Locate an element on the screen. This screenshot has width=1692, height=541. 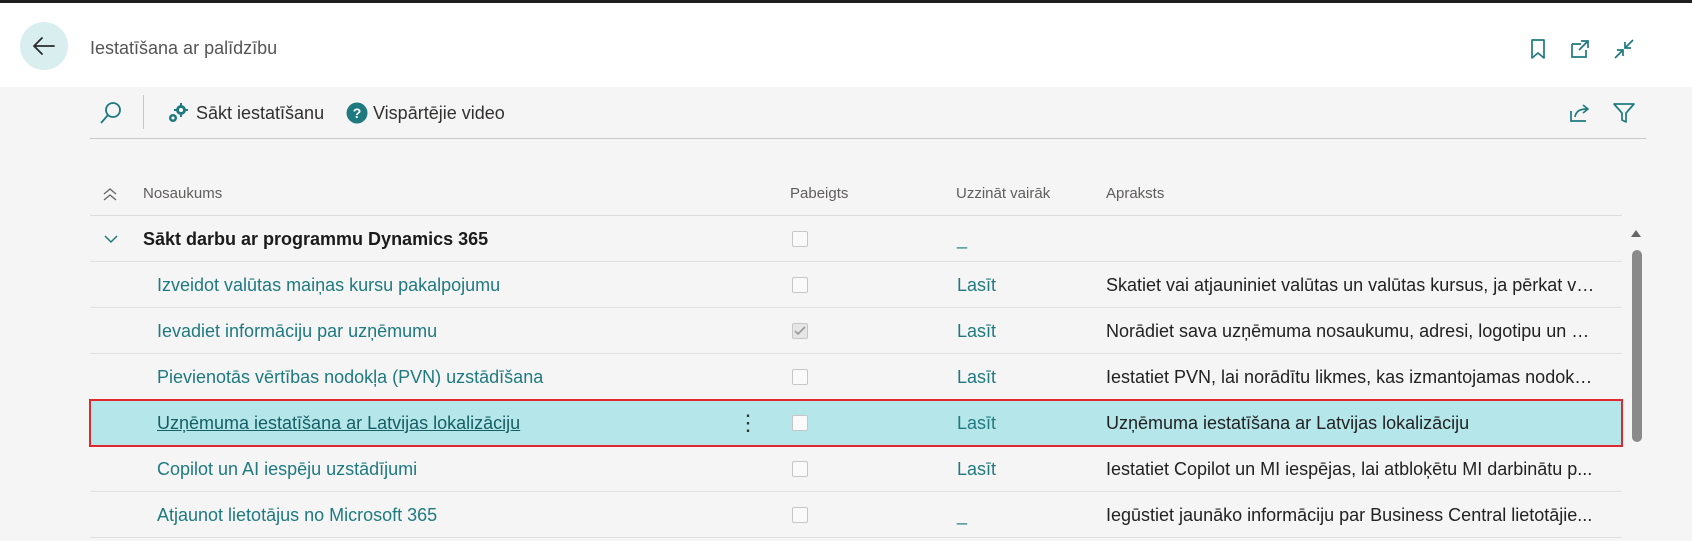
toolbar-separator is located at coordinates (868, 138).